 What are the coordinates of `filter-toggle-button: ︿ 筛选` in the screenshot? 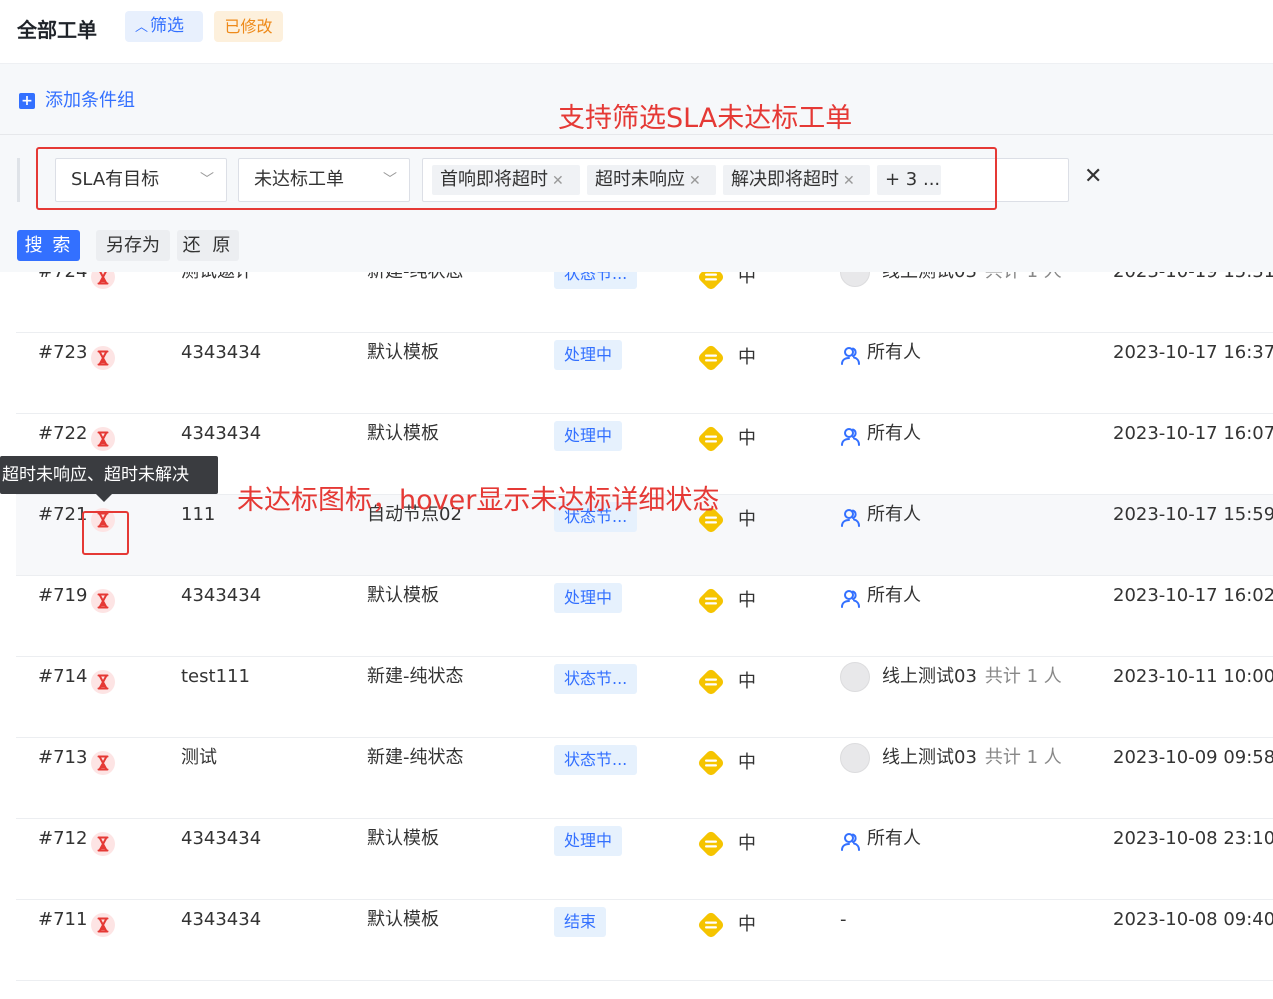 It's located at (164, 26).